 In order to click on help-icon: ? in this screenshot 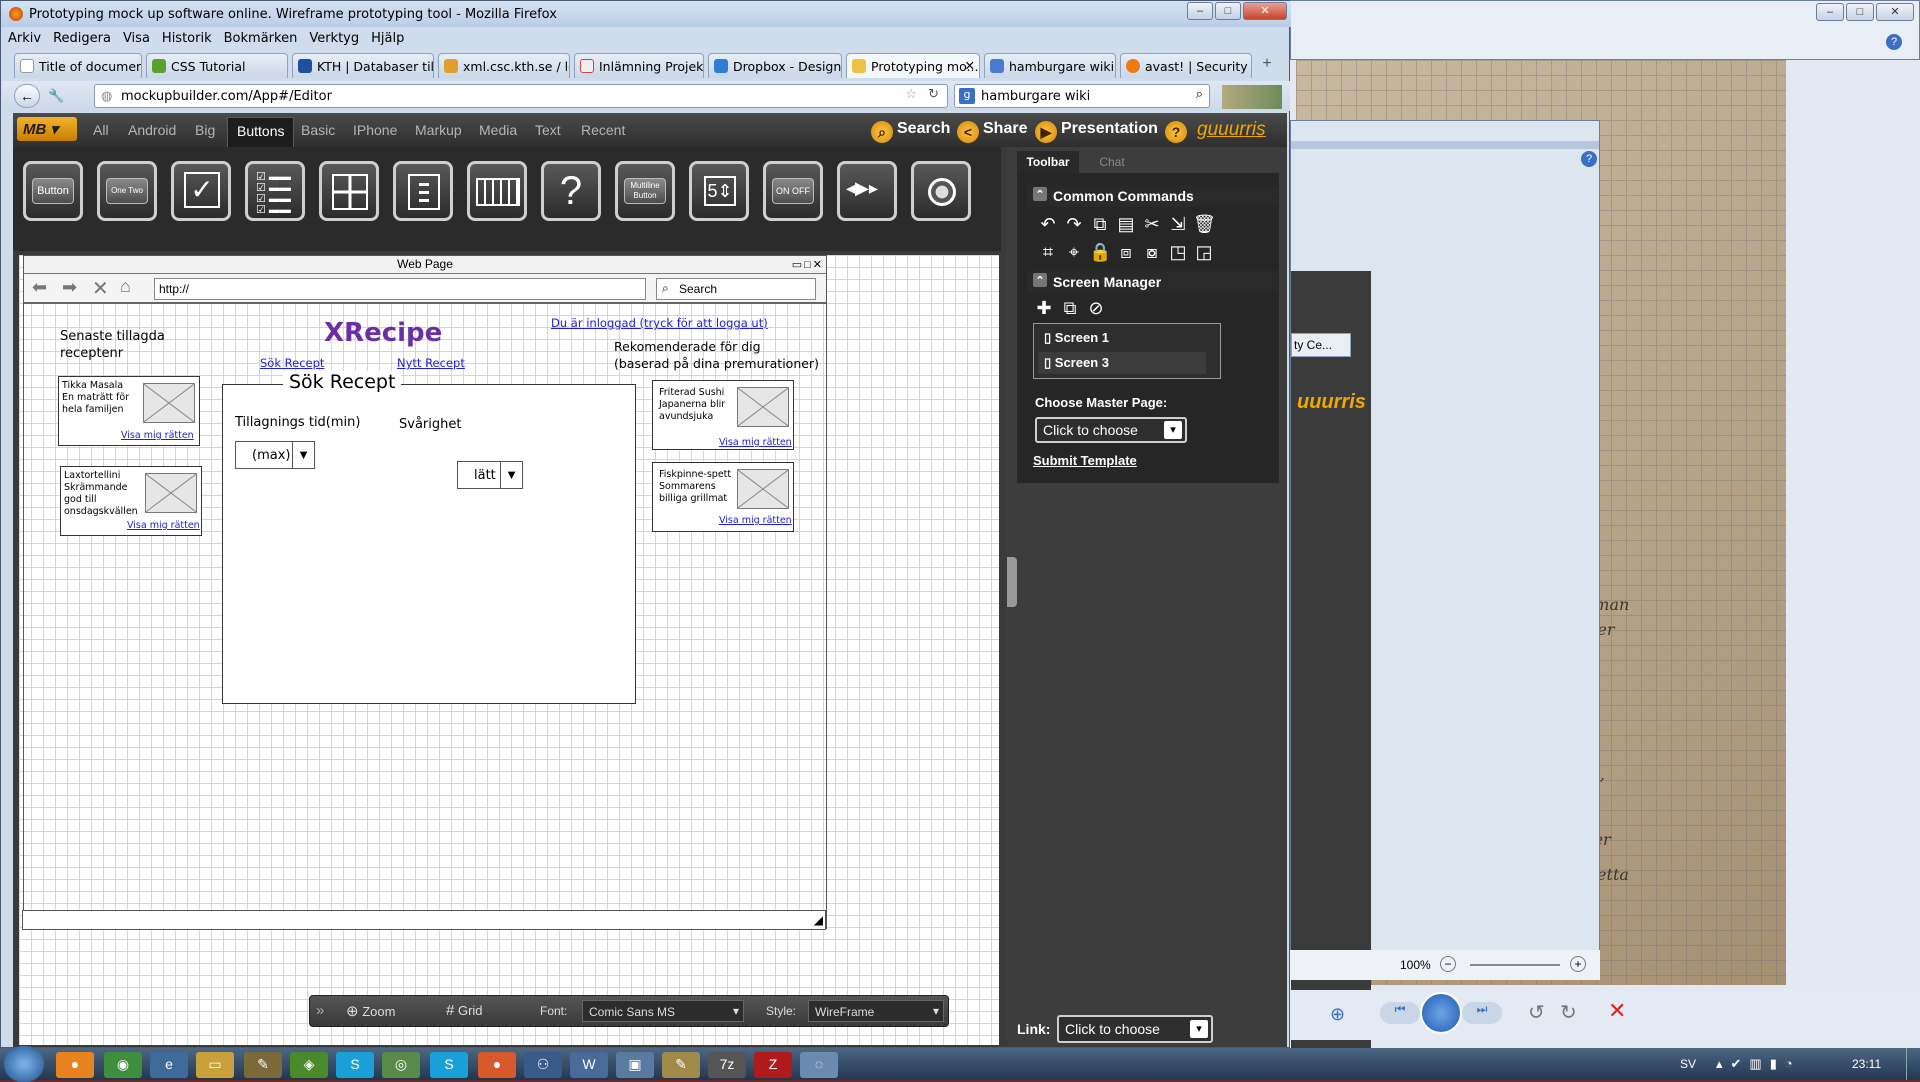, I will do `click(1894, 42)`.